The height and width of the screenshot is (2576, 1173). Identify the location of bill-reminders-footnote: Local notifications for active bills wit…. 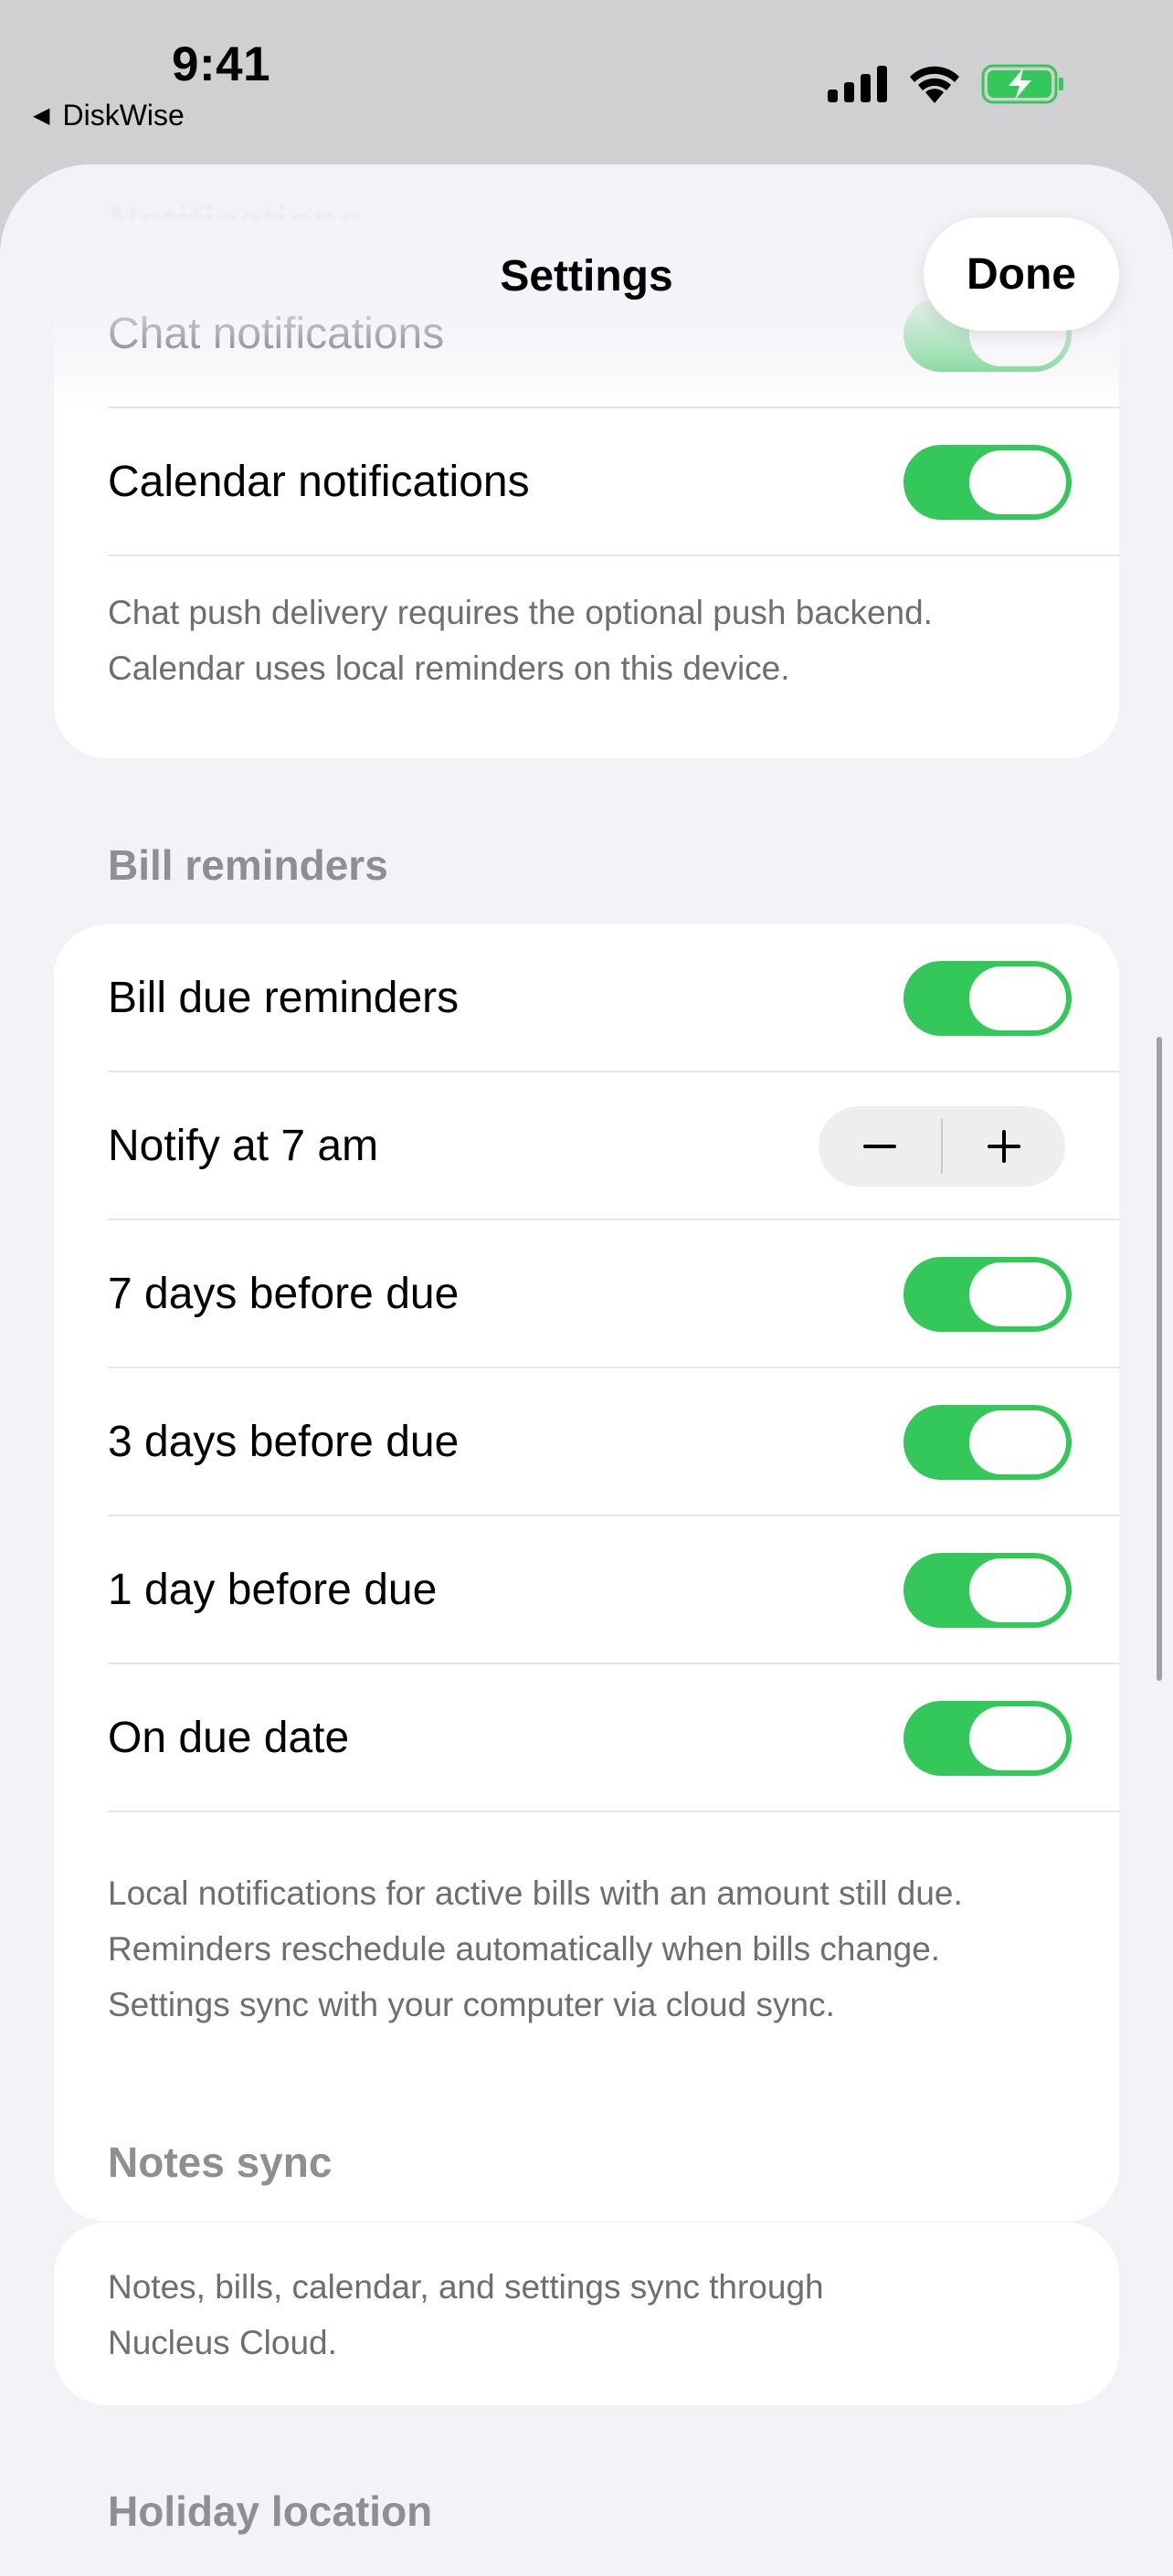
(592, 1948).